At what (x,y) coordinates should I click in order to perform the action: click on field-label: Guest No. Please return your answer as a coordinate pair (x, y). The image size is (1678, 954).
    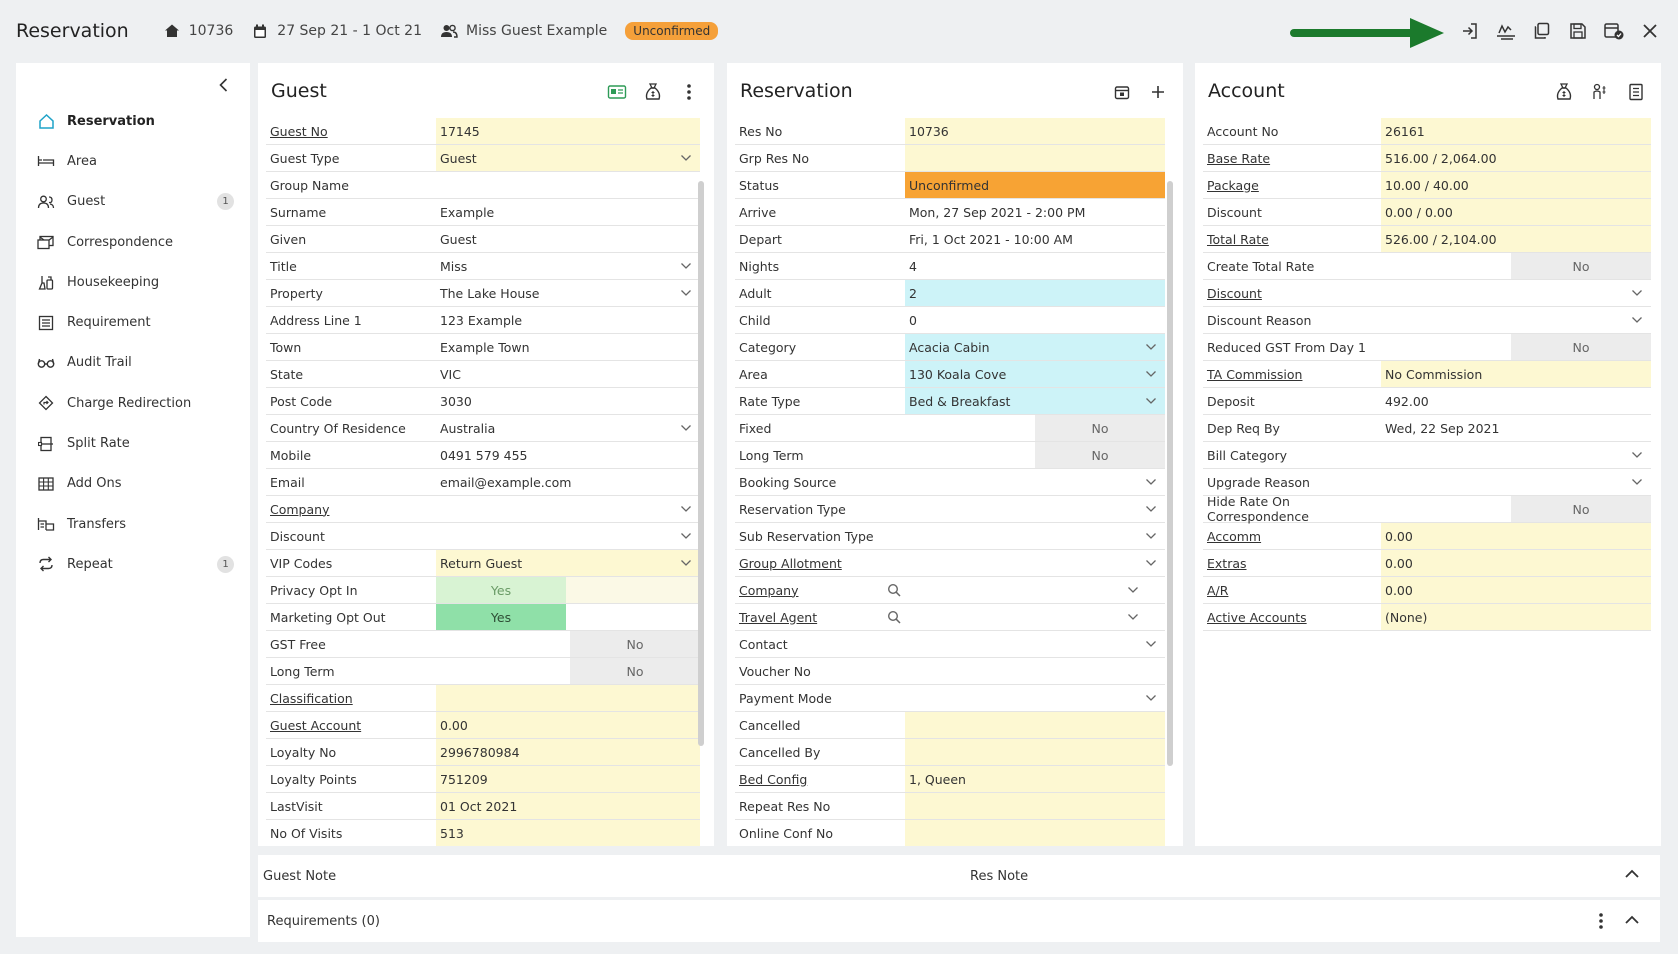
    Looking at the image, I should click on (351, 131).